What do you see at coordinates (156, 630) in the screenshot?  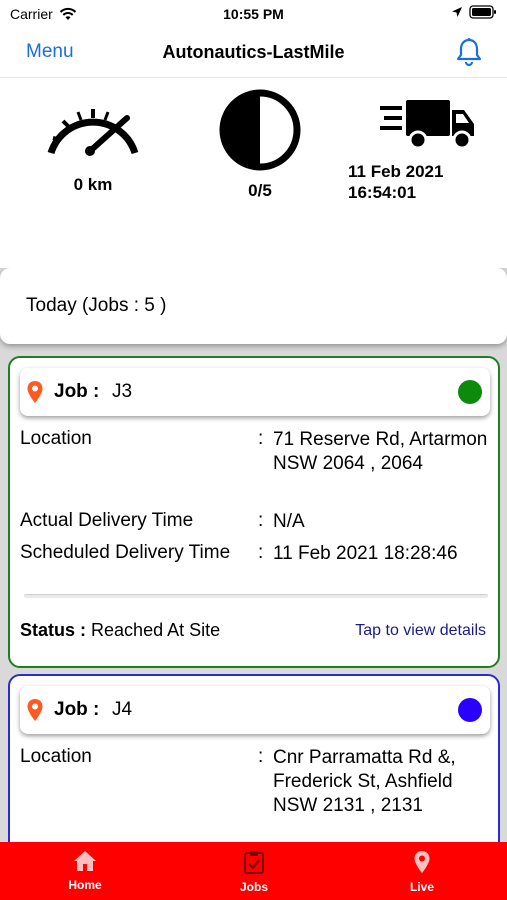 I see `status-value: Reached At Site` at bounding box center [156, 630].